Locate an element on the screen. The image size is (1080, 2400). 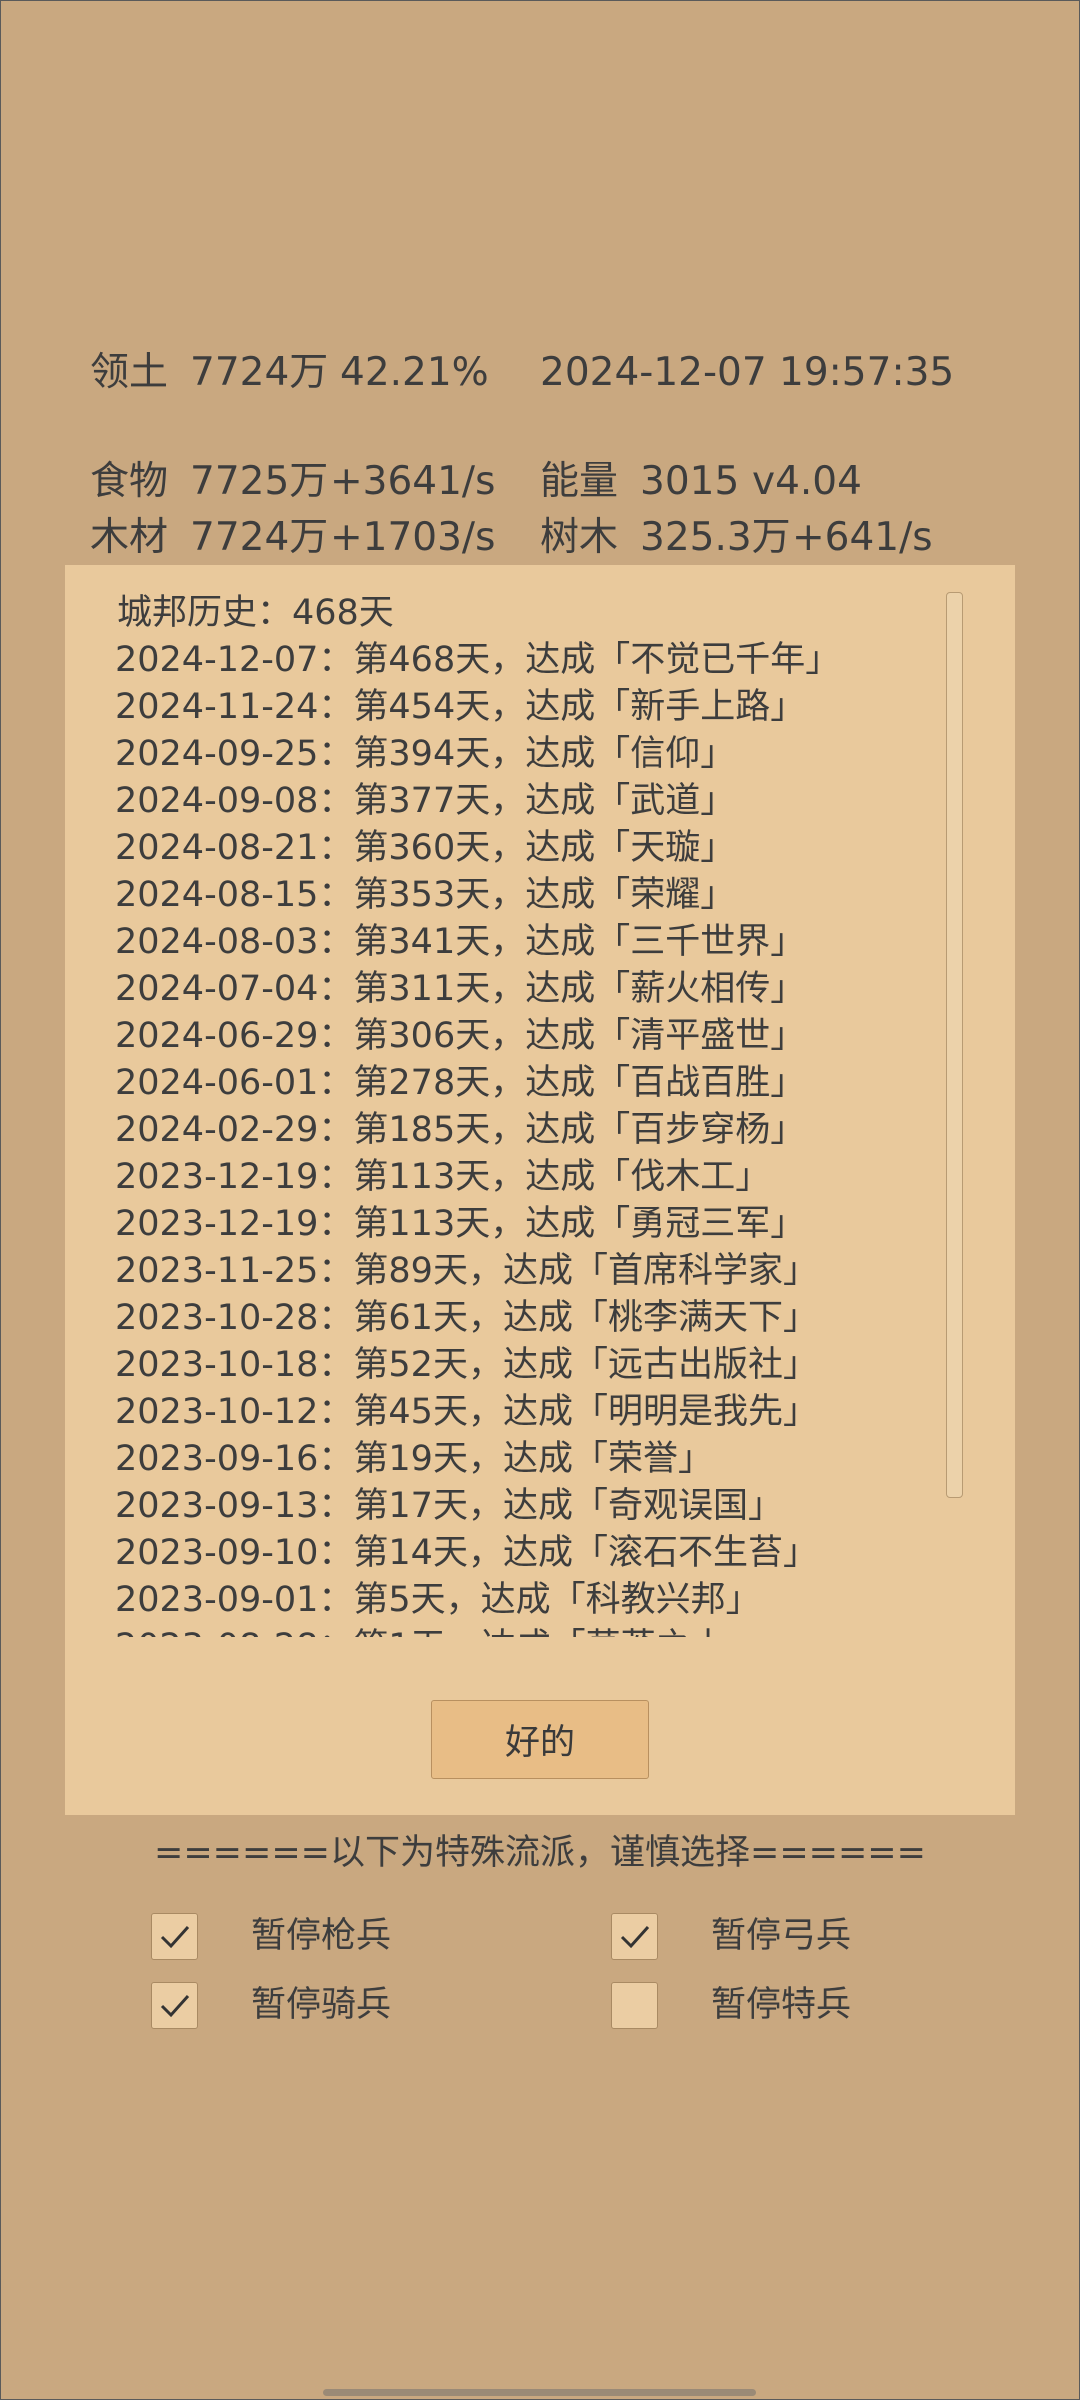
history-title: 城邦历史：468天 is located at coordinates (255, 613).